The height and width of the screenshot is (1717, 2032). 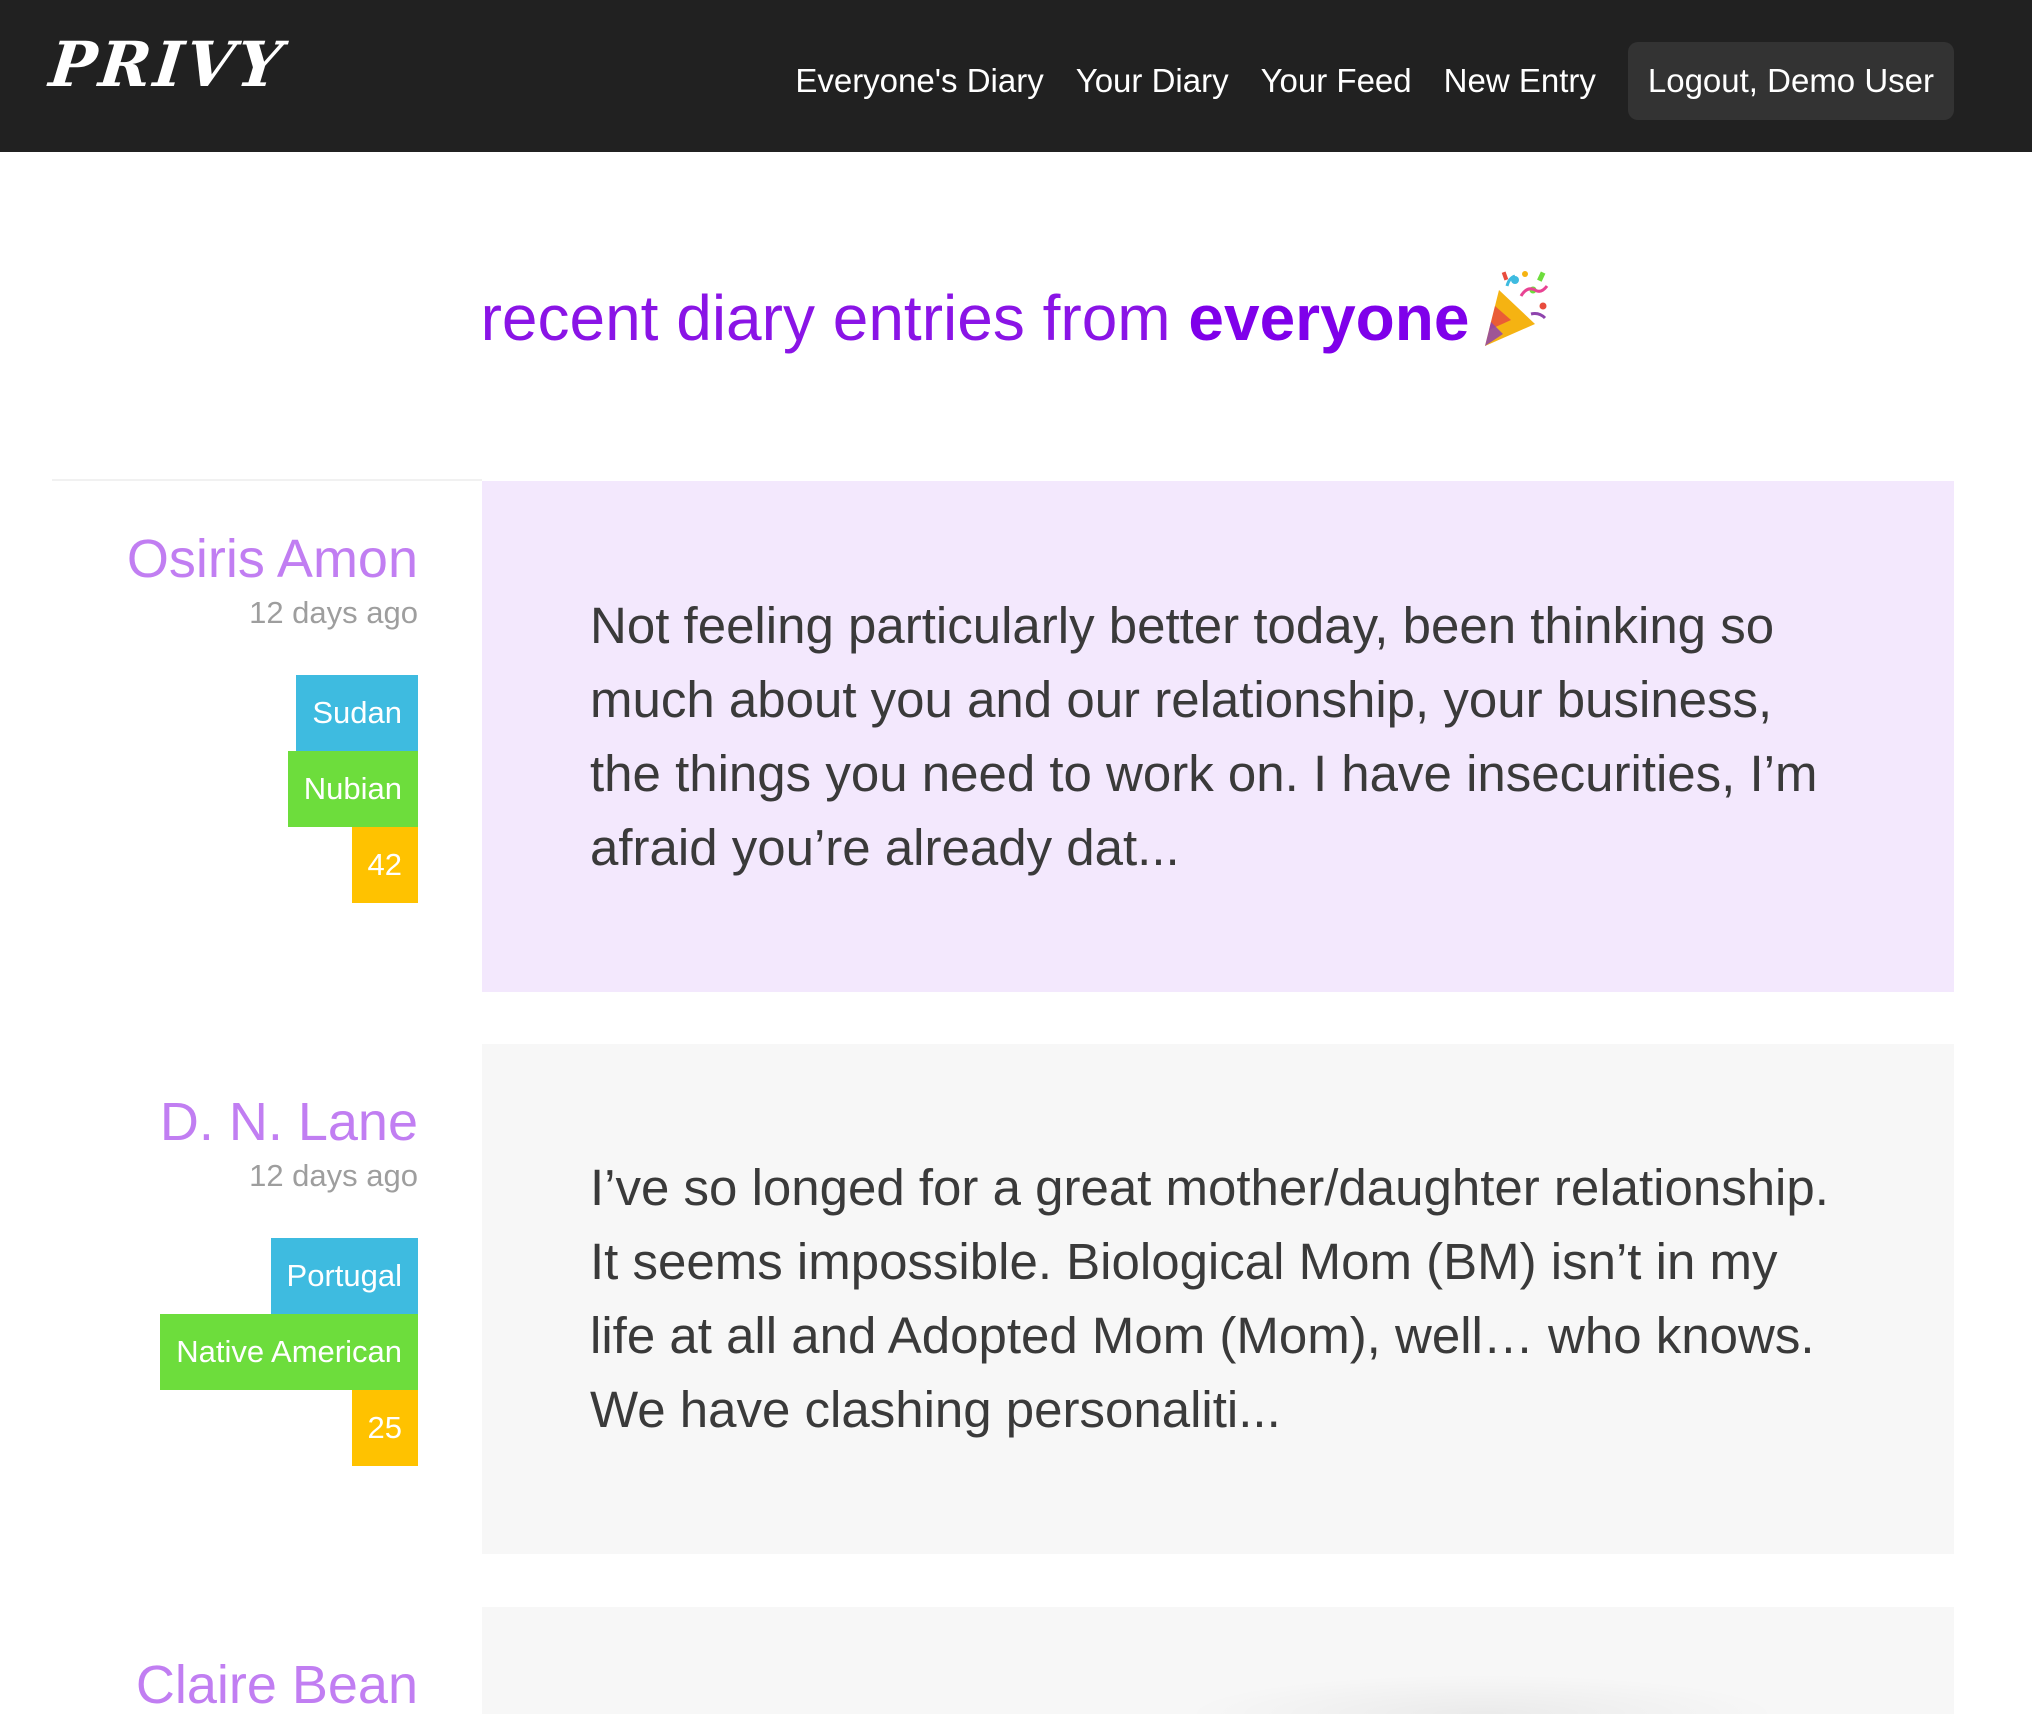 I want to click on page-title-prefix: recent diary entries from, so click(x=834, y=318).